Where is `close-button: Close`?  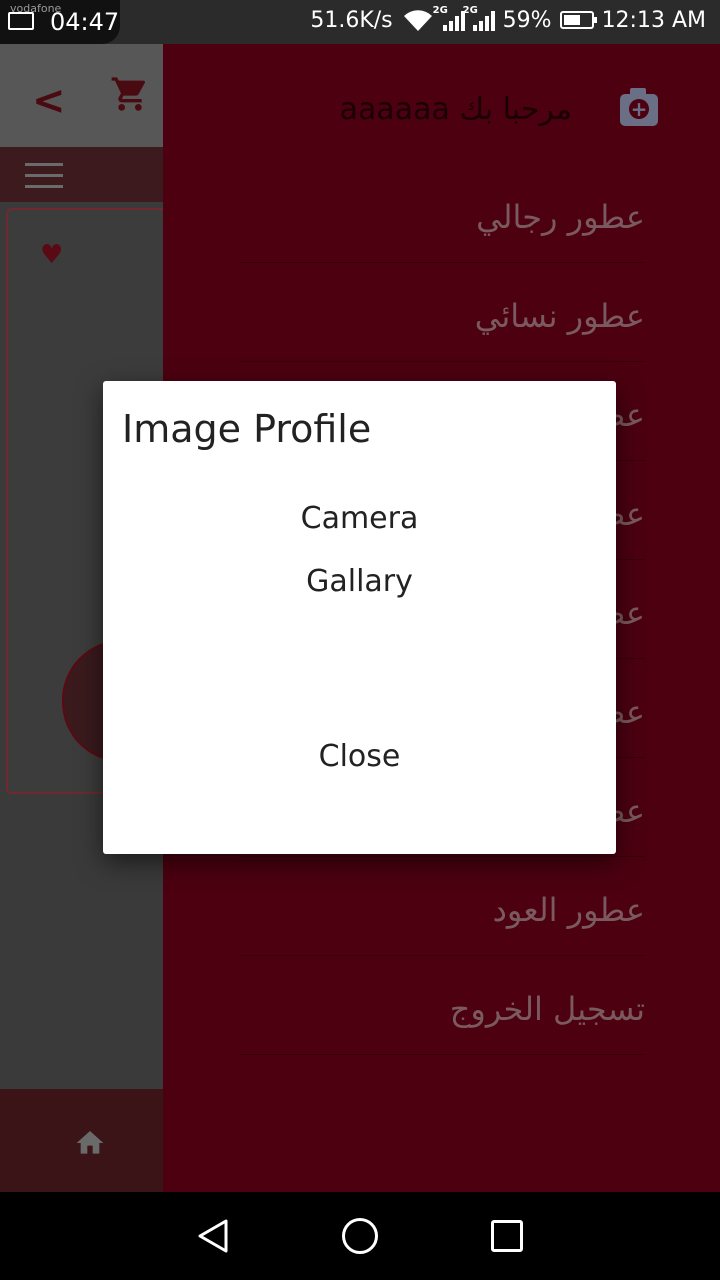
close-button: Close is located at coordinates (359, 756).